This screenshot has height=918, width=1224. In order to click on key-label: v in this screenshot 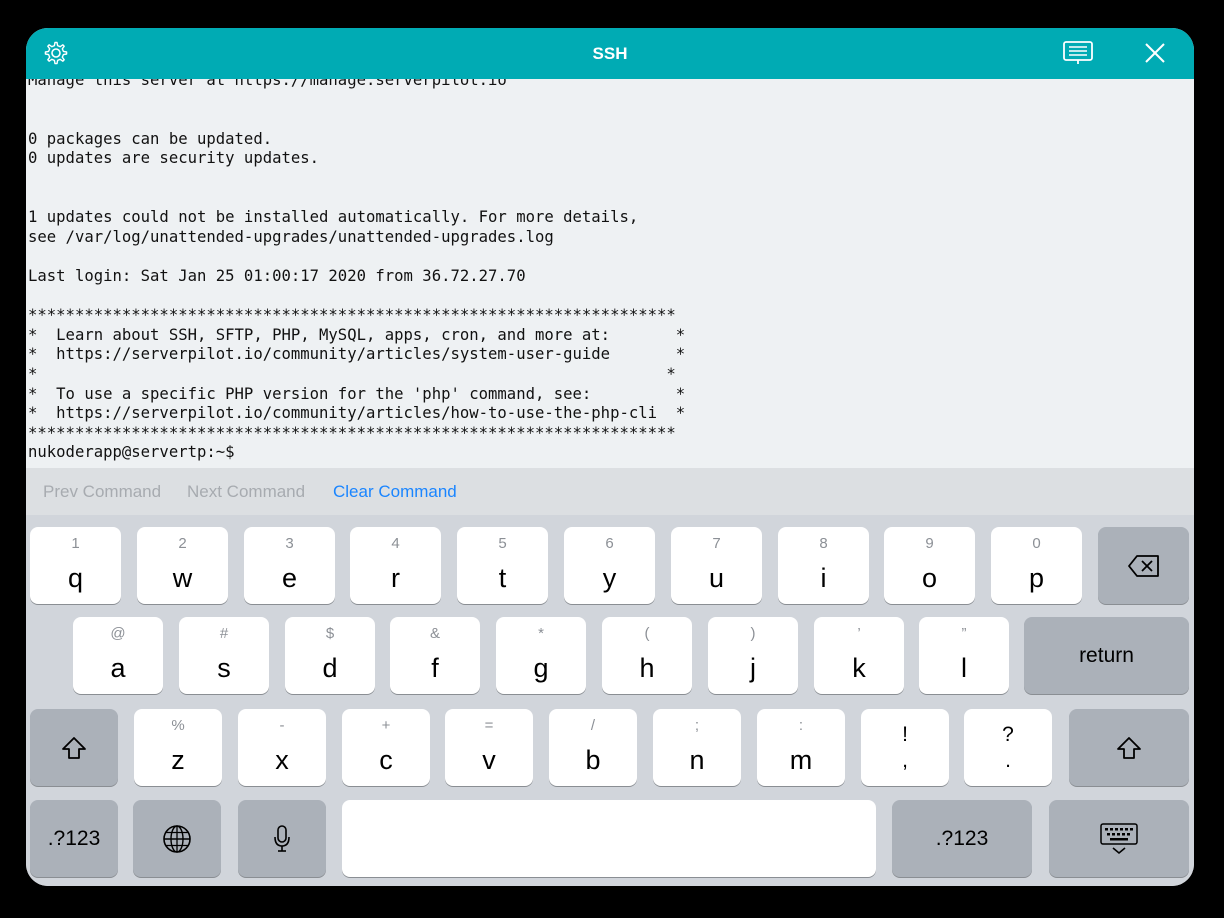, I will do `click(489, 760)`.